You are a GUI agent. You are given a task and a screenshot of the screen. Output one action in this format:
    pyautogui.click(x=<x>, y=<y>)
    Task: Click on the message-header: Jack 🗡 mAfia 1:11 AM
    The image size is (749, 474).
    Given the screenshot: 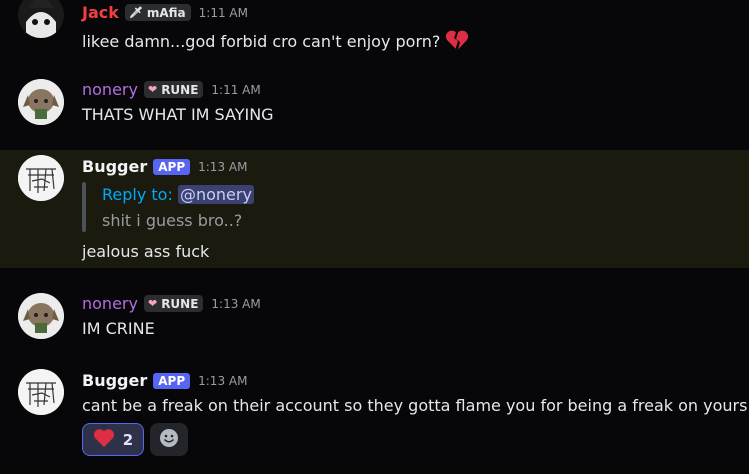 What is the action you would take?
    pyautogui.click(x=165, y=12)
    